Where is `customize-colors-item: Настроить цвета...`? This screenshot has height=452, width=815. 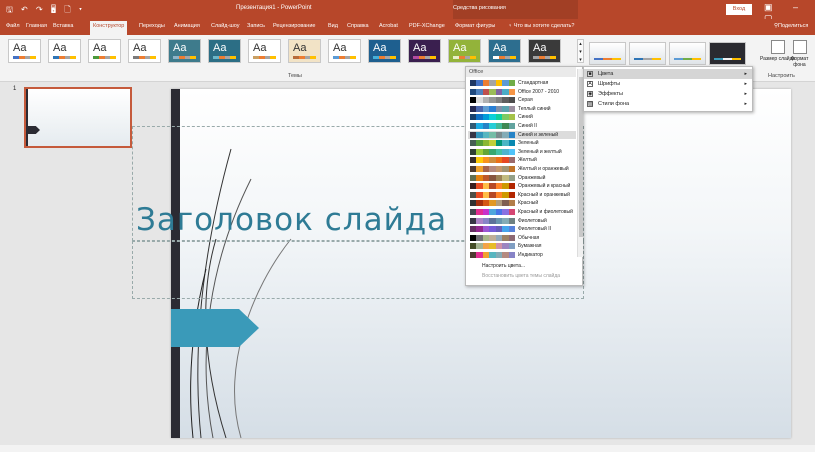
customize-colors-item: Настроить цвета... is located at coordinates (503, 266).